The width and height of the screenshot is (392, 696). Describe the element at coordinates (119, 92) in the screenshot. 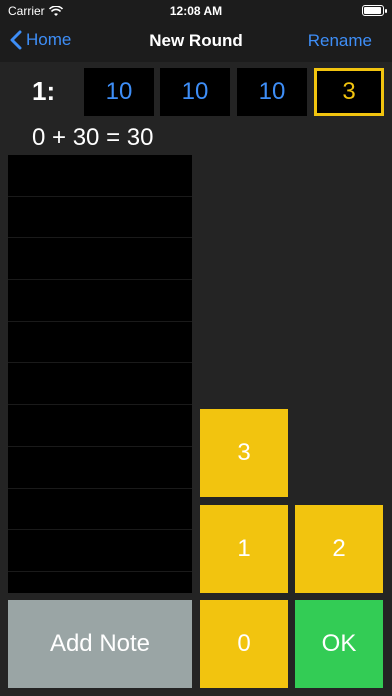

I see `score-box-1: 10` at that location.